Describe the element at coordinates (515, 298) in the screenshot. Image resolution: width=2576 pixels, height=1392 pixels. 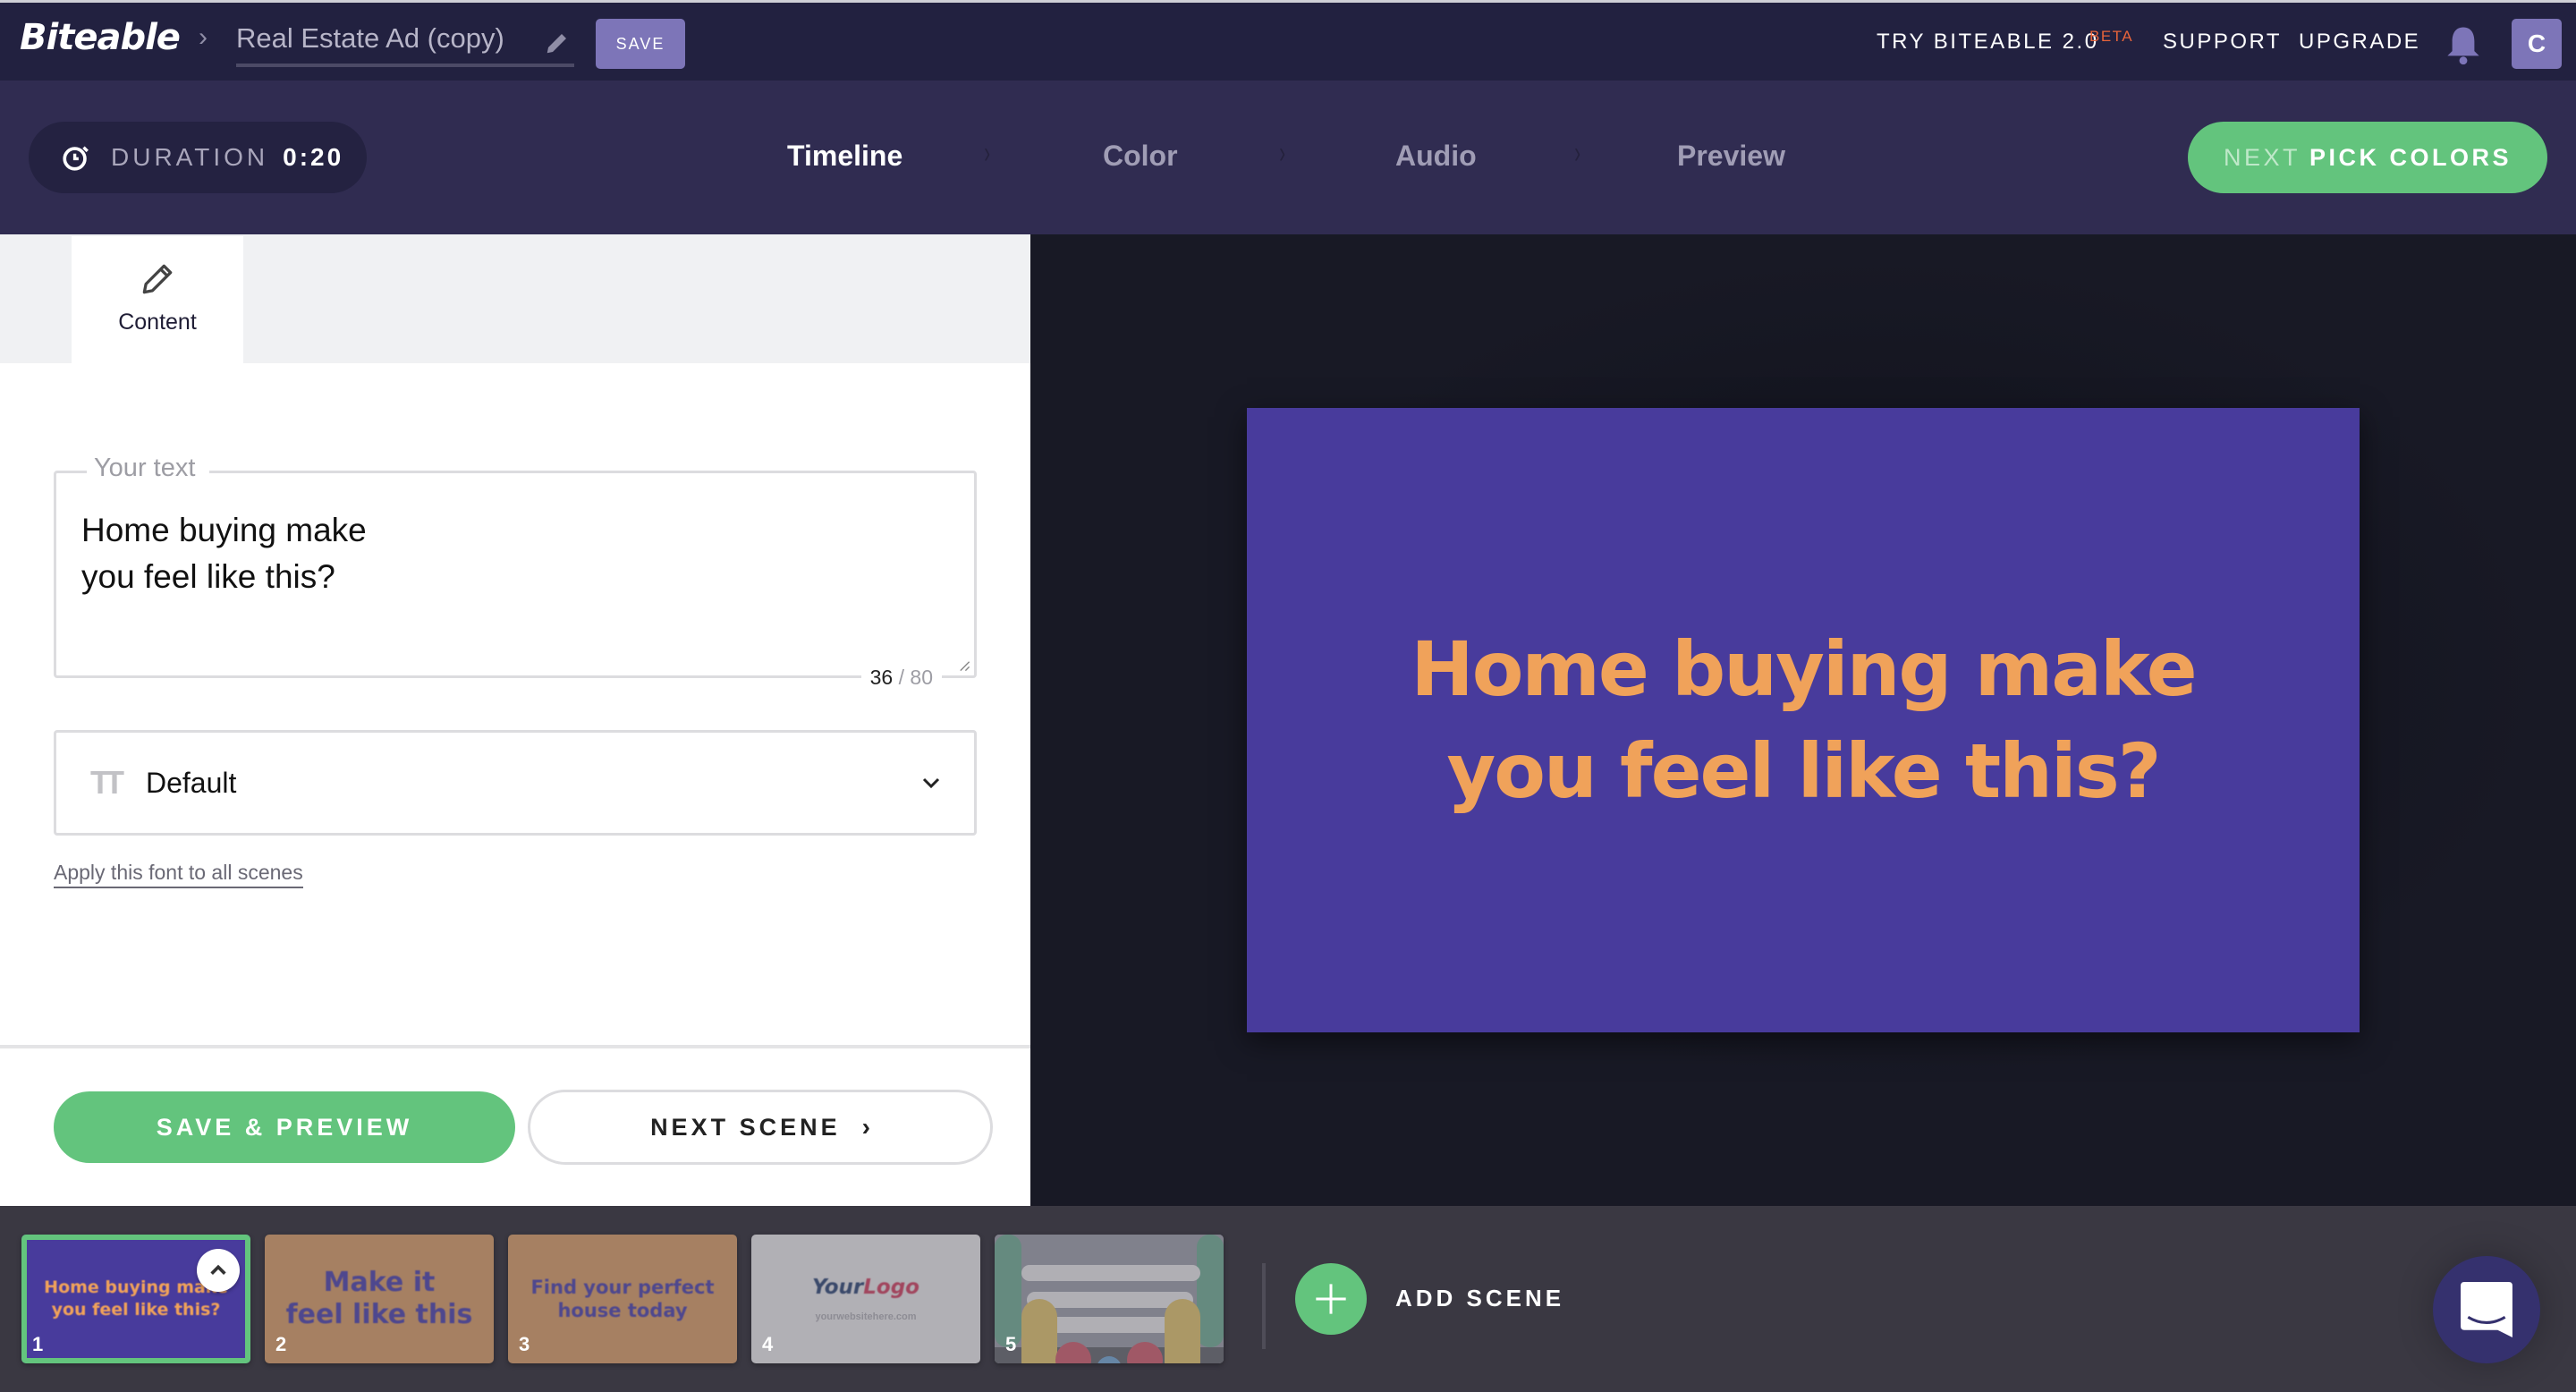
I see `editor-tab-strip: Content` at that location.